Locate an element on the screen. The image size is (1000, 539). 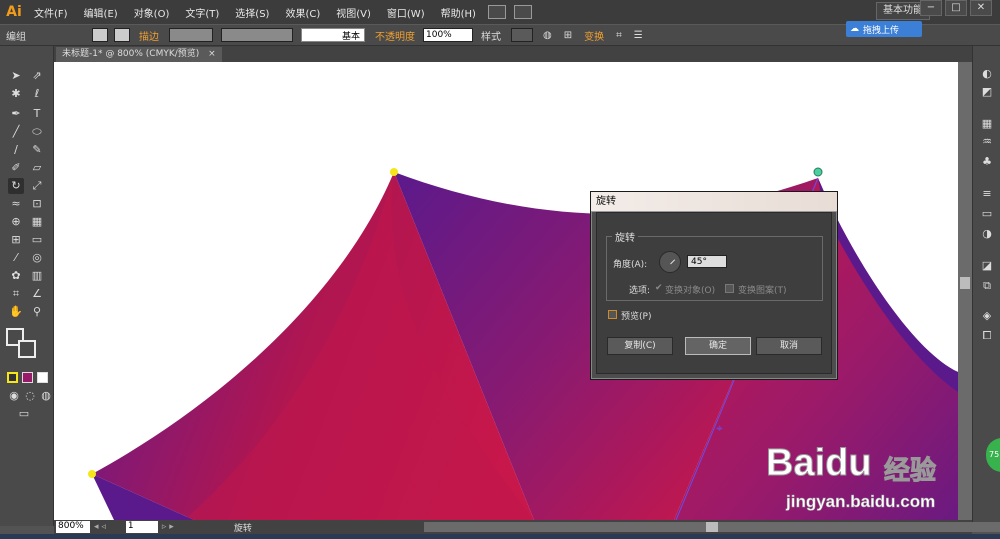
perspective-grid-icon: ▦ is located at coordinates (37, 222).